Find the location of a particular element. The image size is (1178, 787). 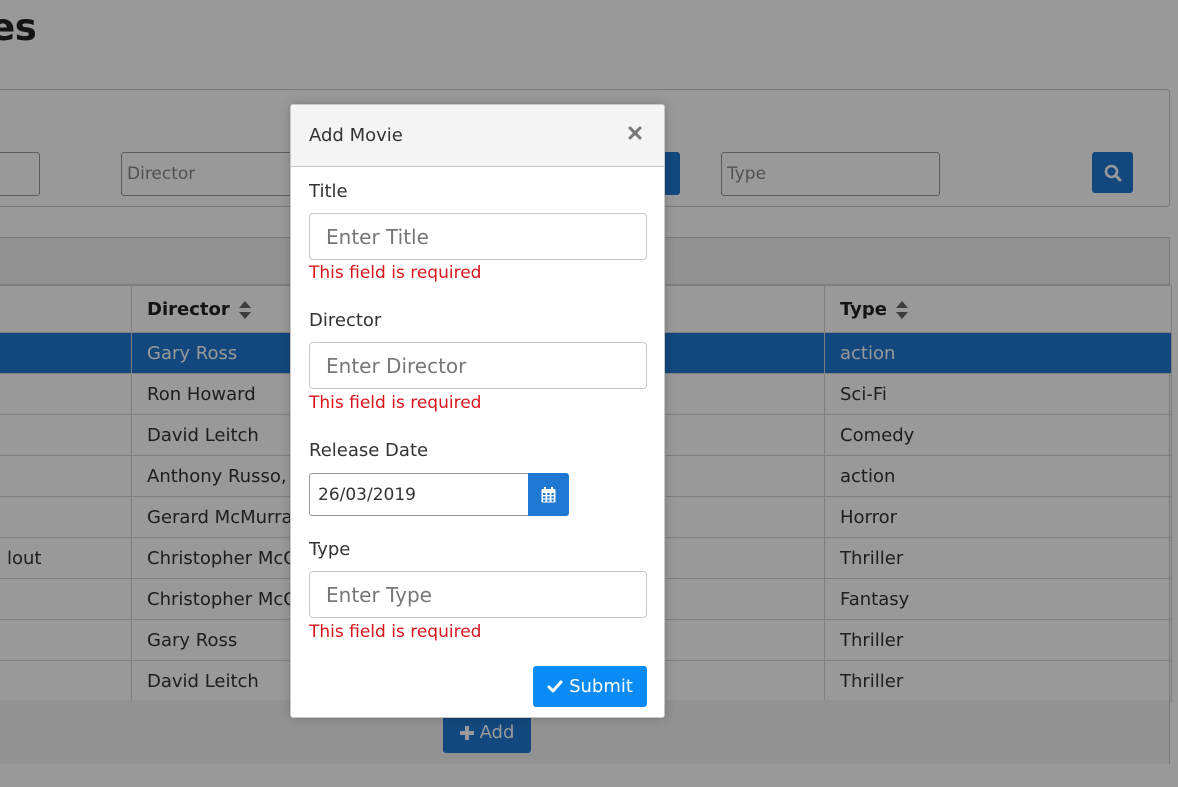

director-label: Director is located at coordinates (345, 320).